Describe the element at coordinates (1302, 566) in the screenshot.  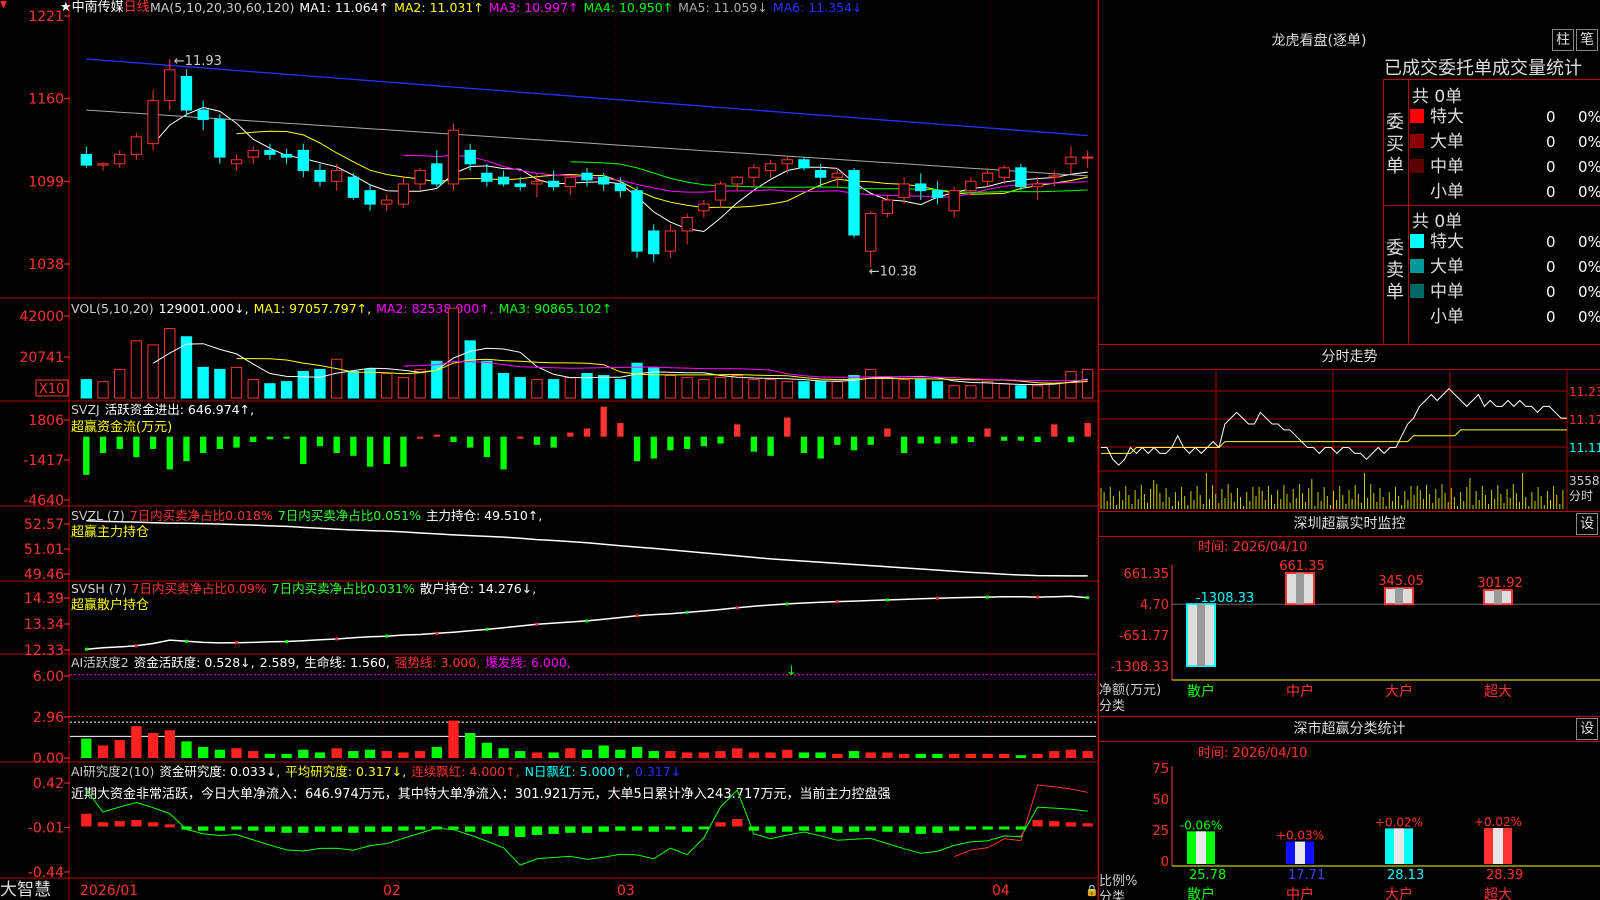
I see `monitor-value-label: 661.35` at that location.